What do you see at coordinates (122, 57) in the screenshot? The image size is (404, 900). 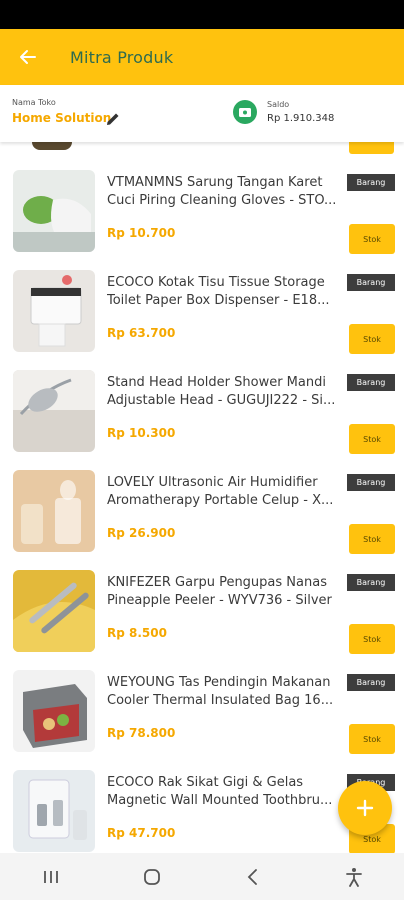 I see `page-title: Mitra Produk` at bounding box center [122, 57].